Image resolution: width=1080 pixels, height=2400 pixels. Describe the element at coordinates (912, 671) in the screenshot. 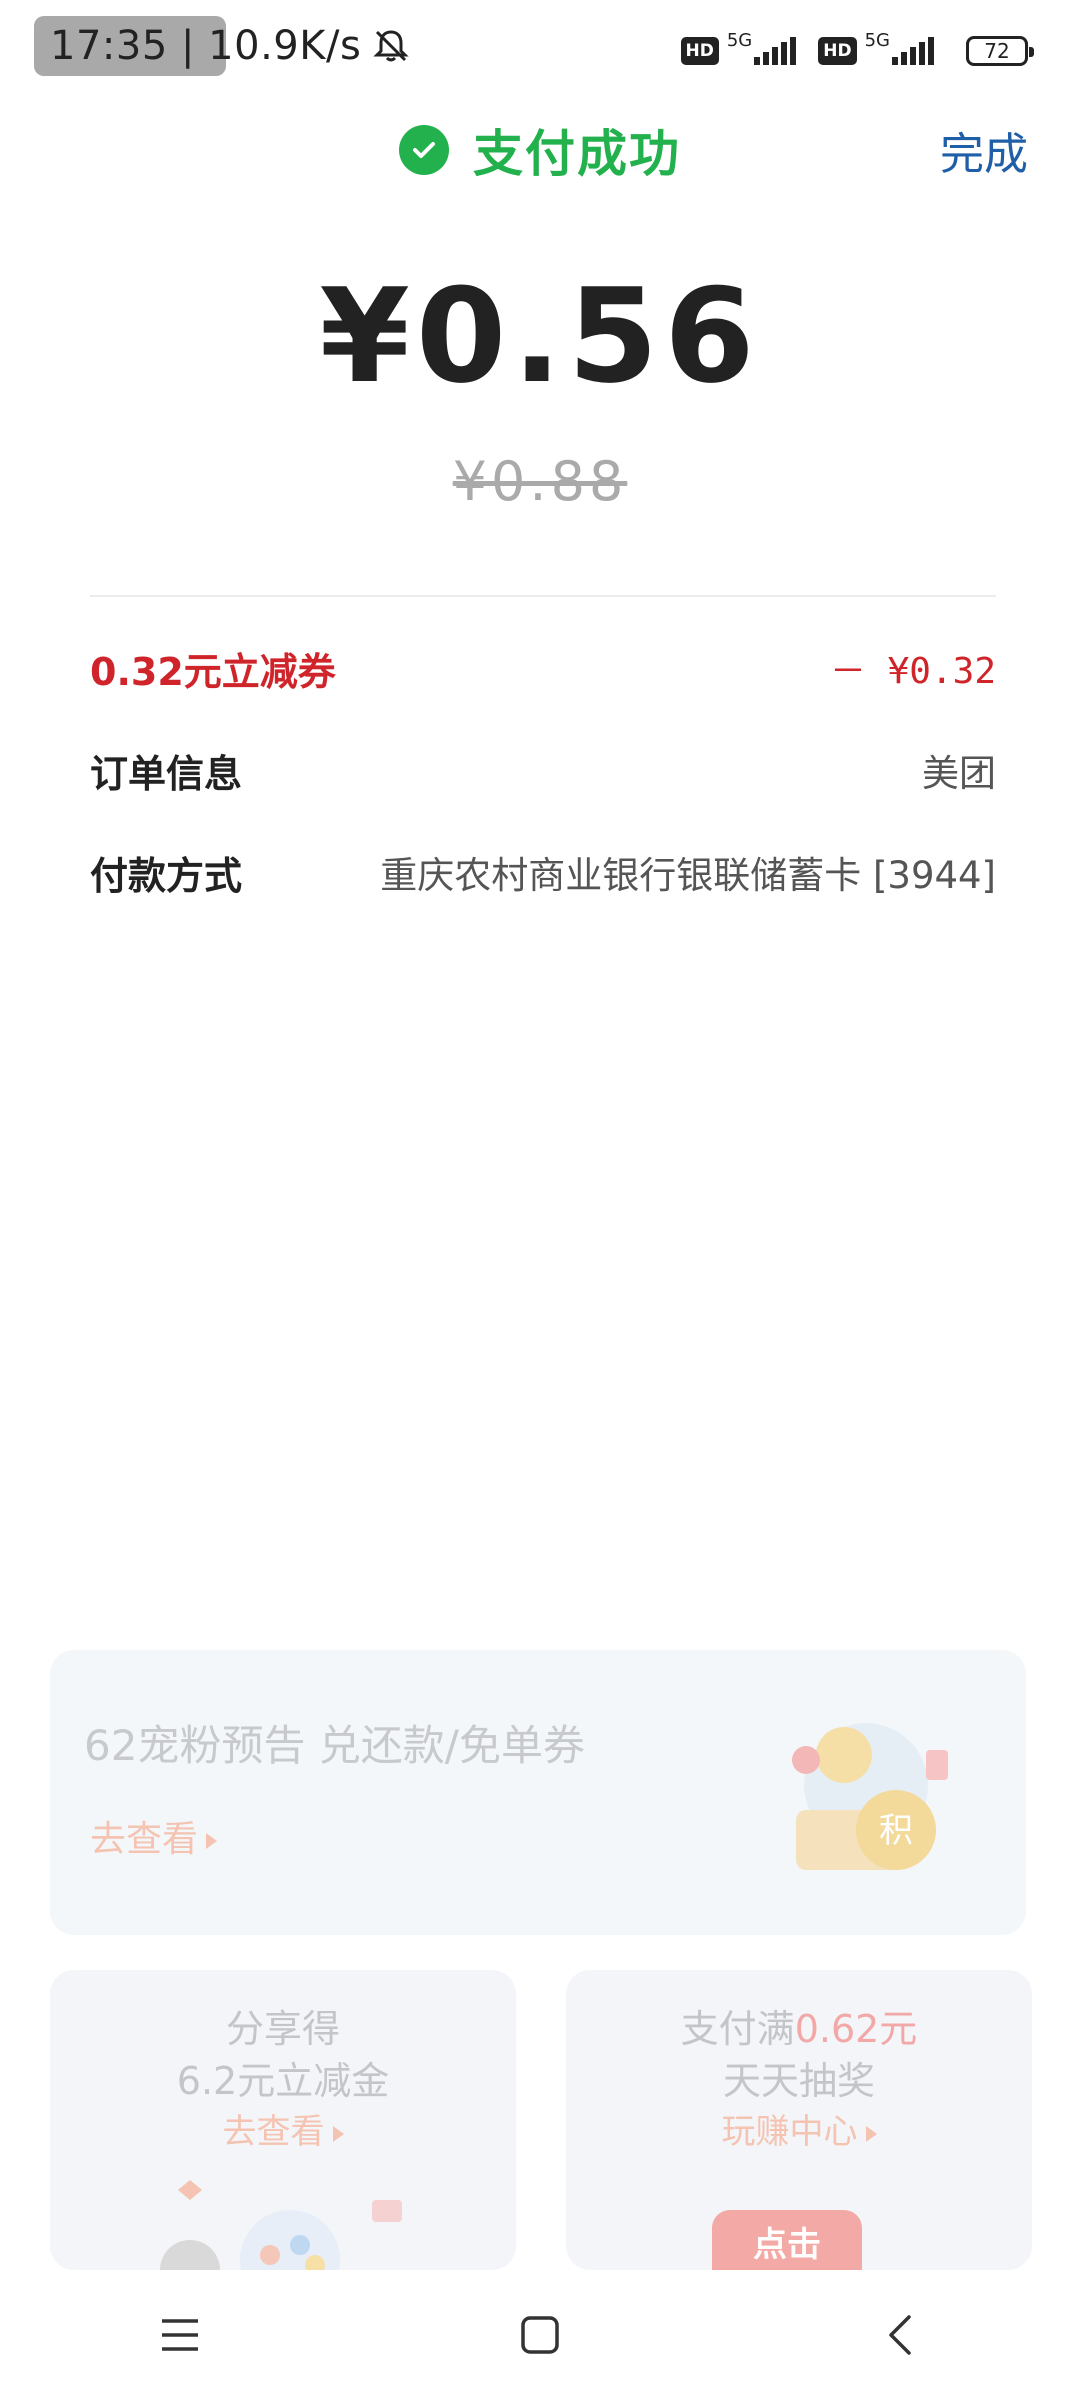

I see `coupon-value: － ¥0.32` at that location.